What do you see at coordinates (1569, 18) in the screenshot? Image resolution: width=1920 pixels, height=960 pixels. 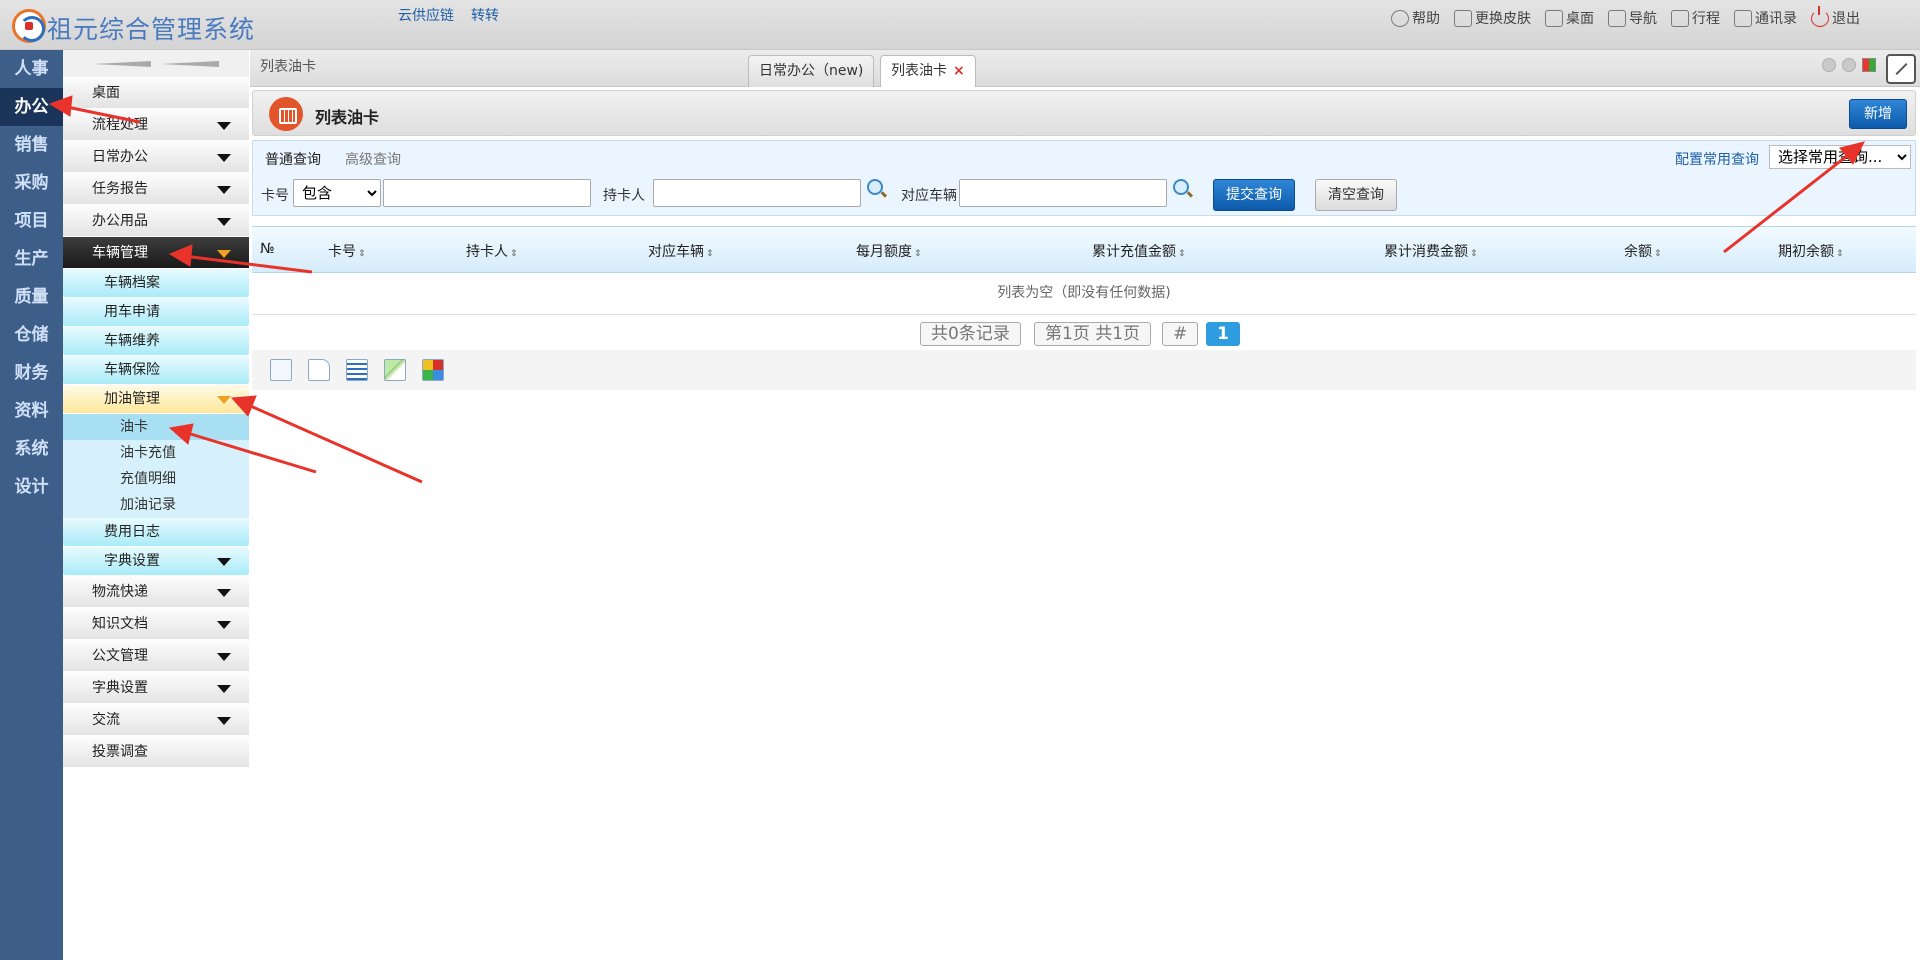 I see `desktop-button: 桌面` at bounding box center [1569, 18].